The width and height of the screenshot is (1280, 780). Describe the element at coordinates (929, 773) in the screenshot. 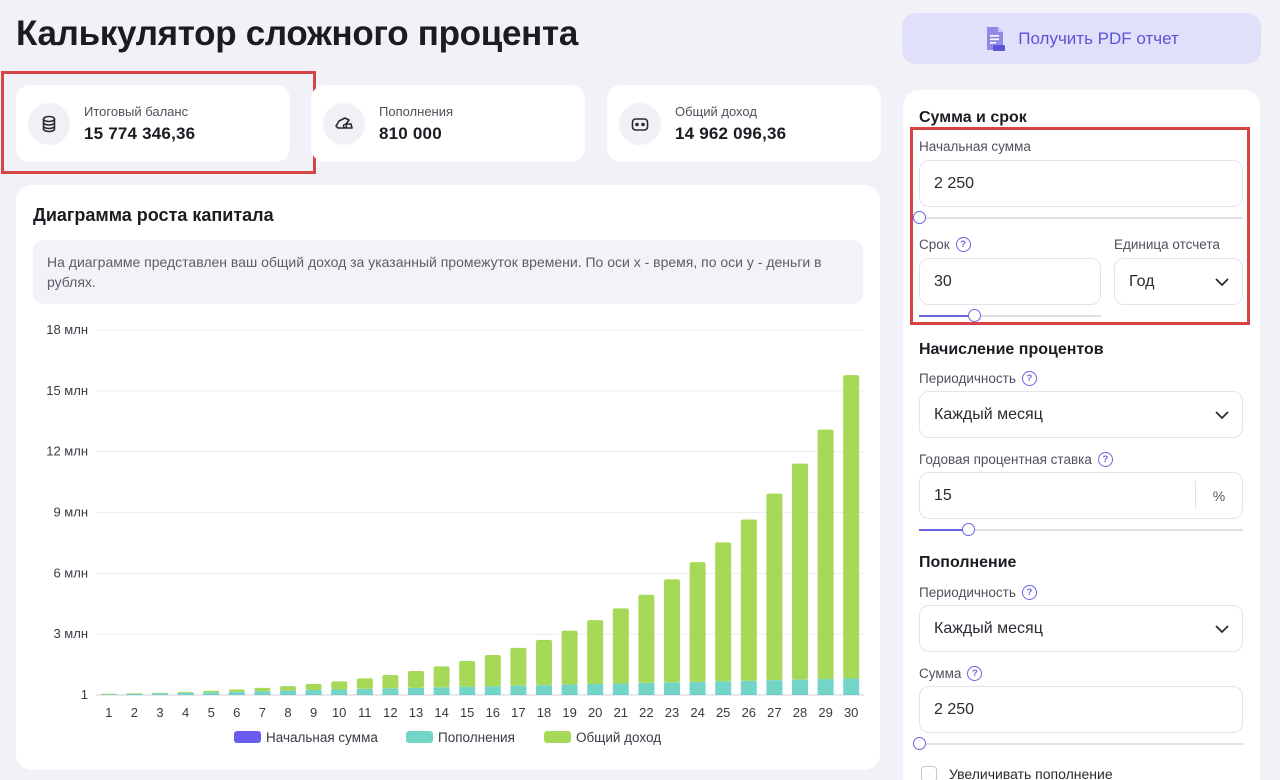

I see `increase-topup-checkbox` at that location.